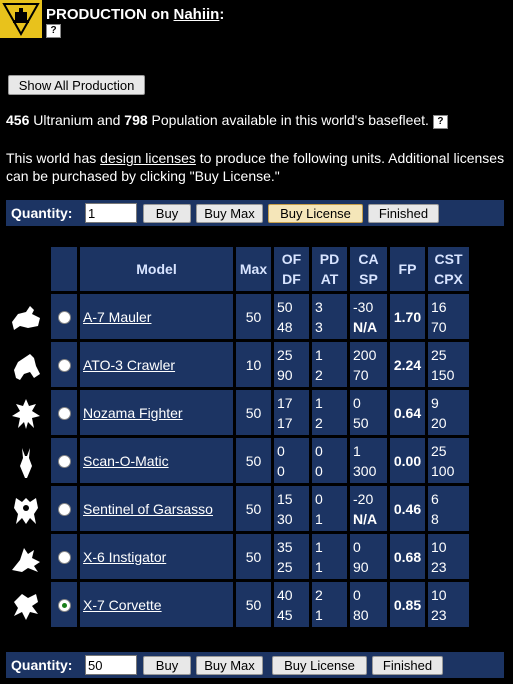 This screenshot has height=684, width=513. Describe the element at coordinates (329, 556) in the screenshot. I see `pd-at-cell: 11` at that location.